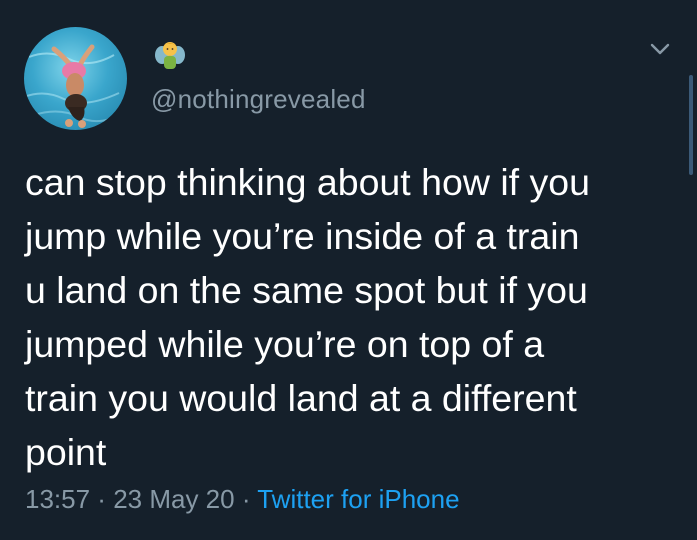 The height and width of the screenshot is (540, 697). I want to click on avatar, so click(75, 78).